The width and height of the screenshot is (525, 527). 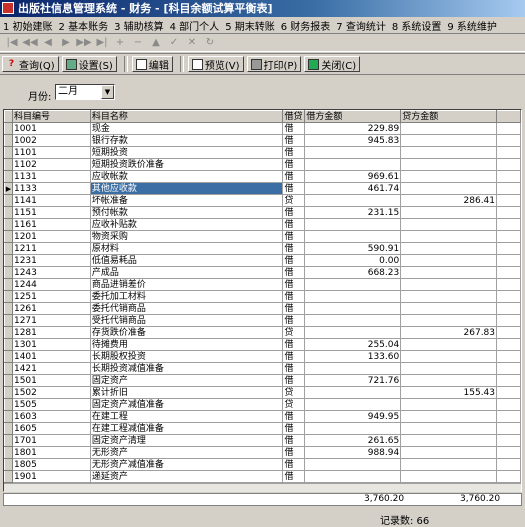 I want to click on cell-name: 递延资产, so click(x=186, y=476).